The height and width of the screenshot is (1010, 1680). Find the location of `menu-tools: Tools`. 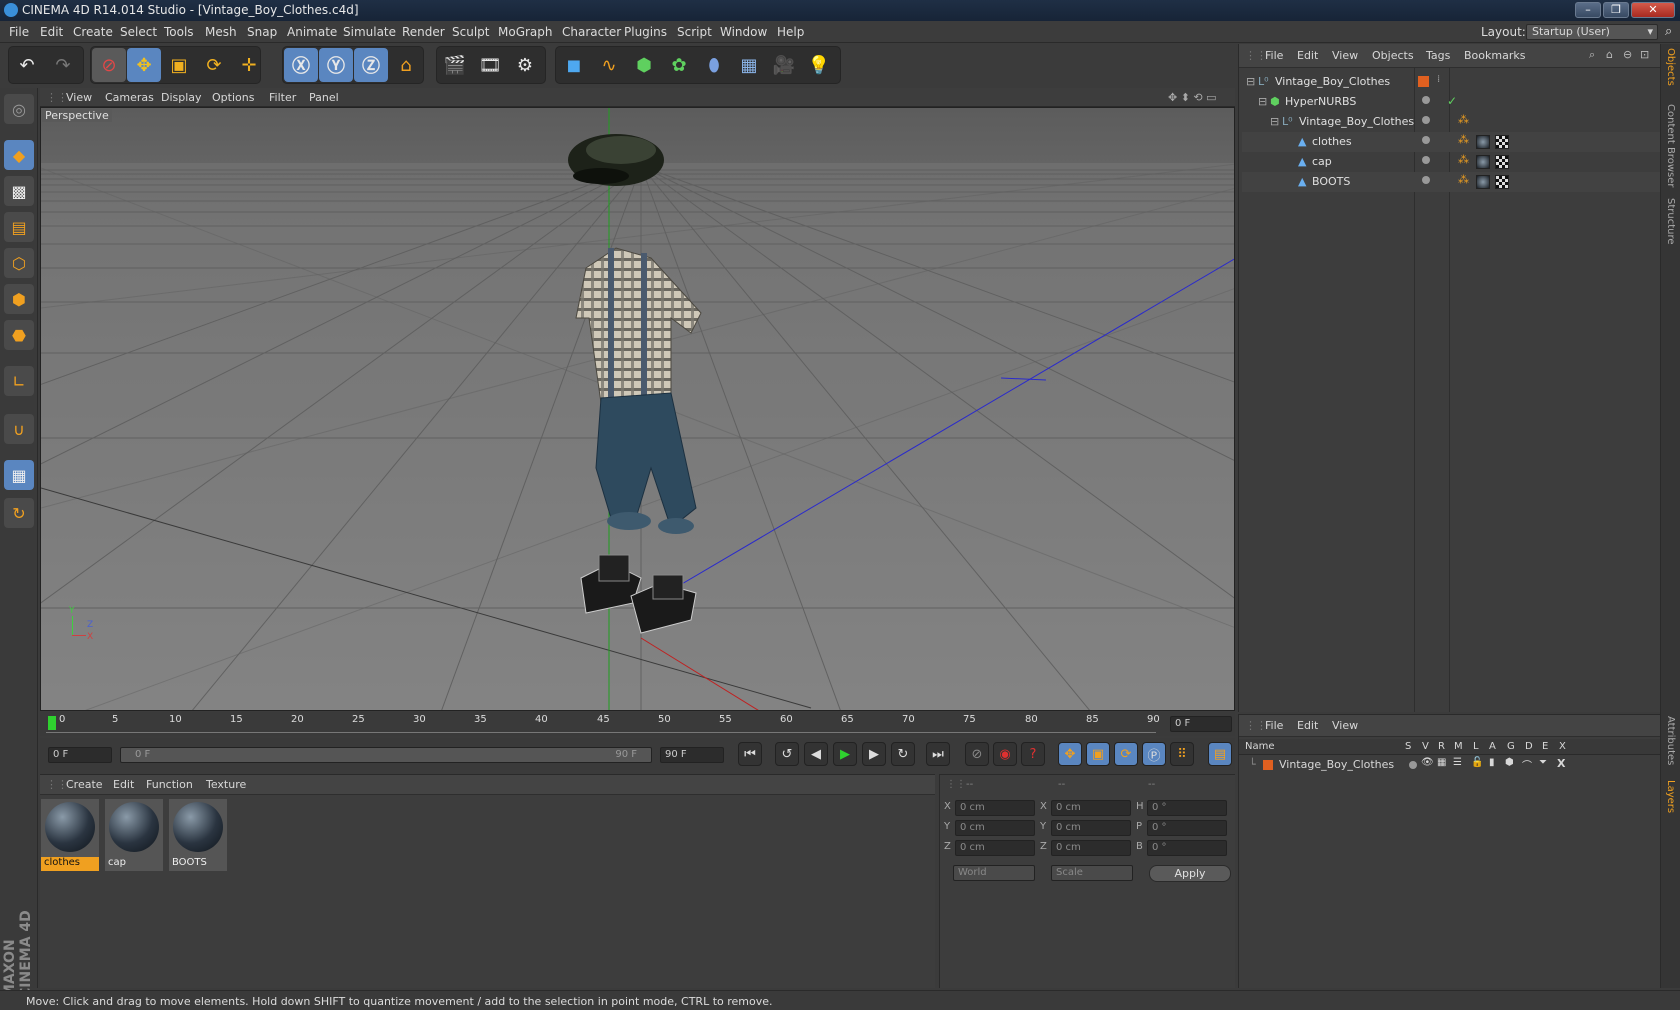

menu-tools: Tools is located at coordinates (179, 32).